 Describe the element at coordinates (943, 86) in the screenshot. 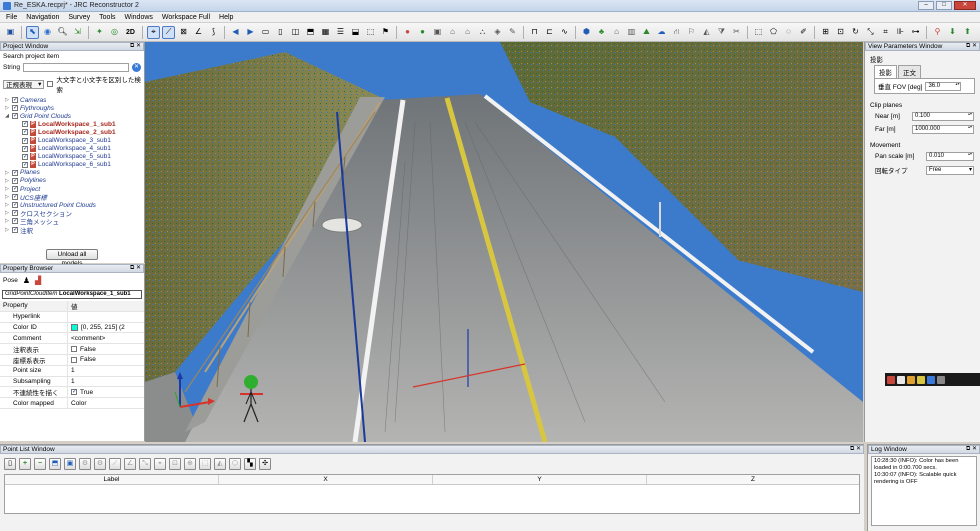

I see `fov-input: 36.0` at that location.